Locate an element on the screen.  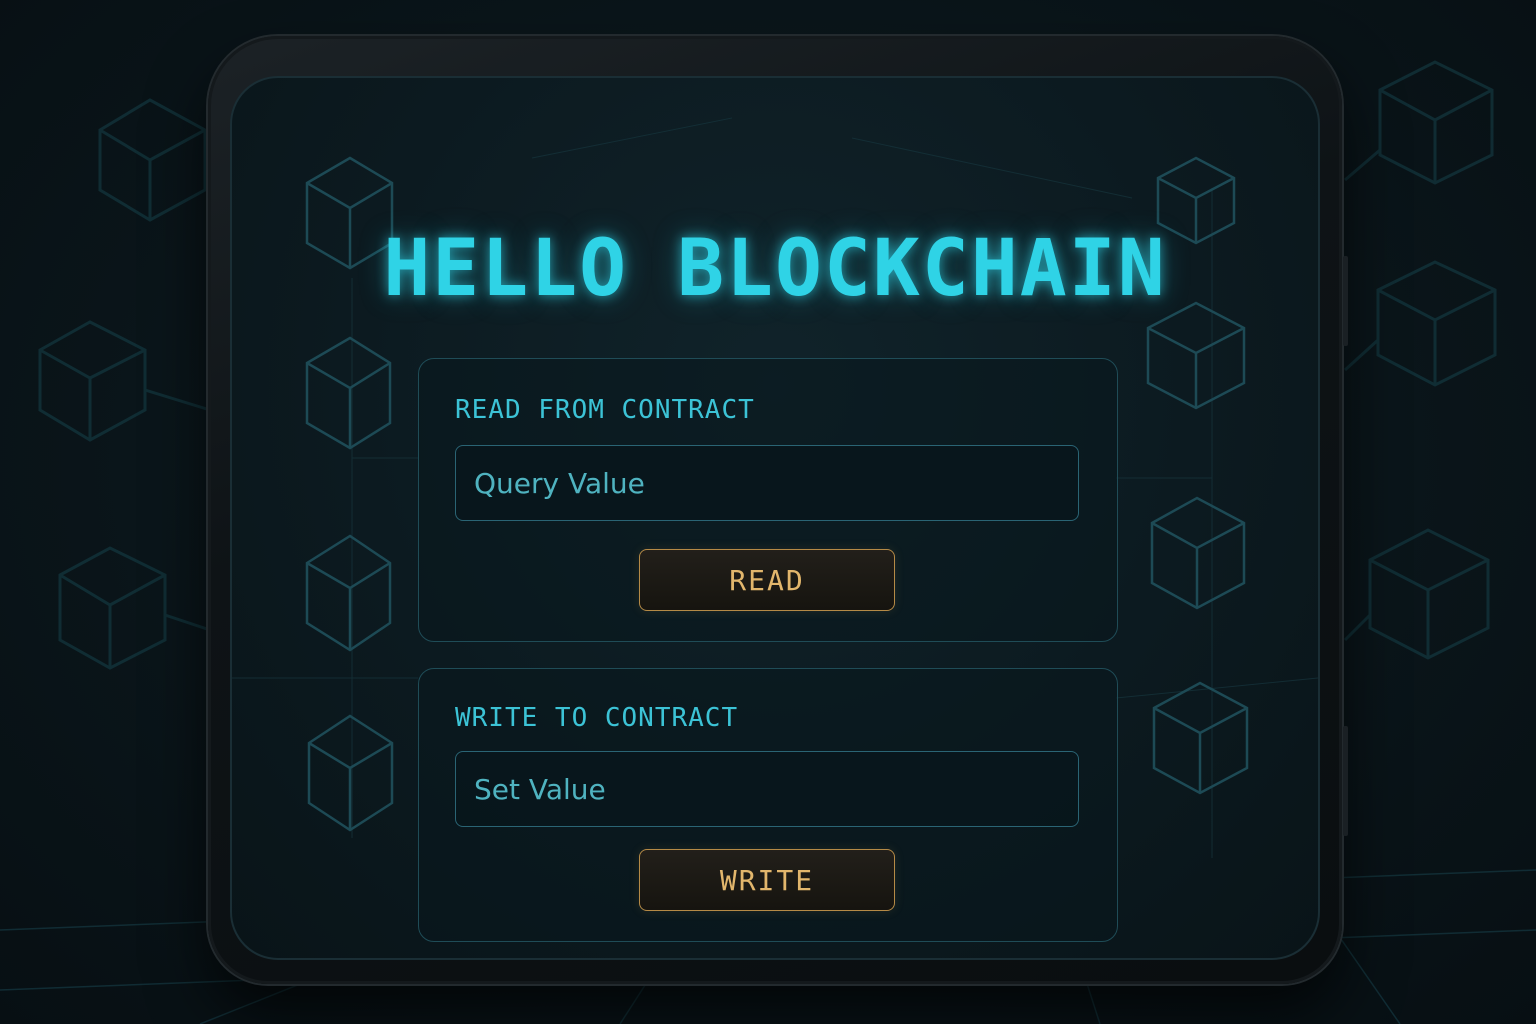
set-value-input is located at coordinates (767, 789).